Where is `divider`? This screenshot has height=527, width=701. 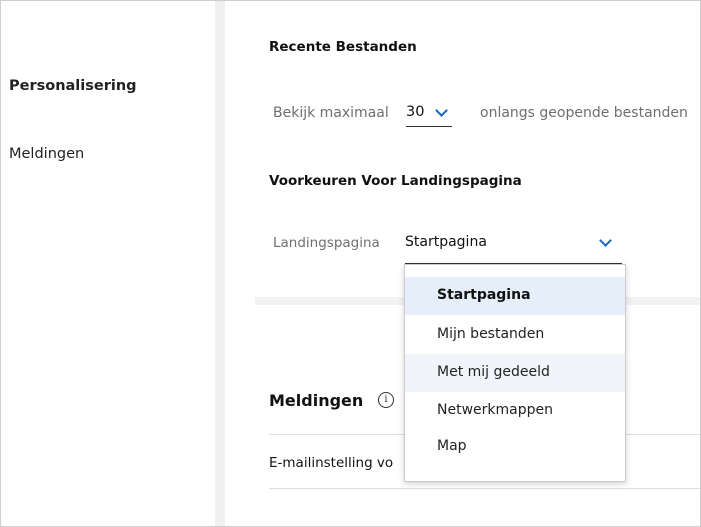
divider is located at coordinates (484, 488).